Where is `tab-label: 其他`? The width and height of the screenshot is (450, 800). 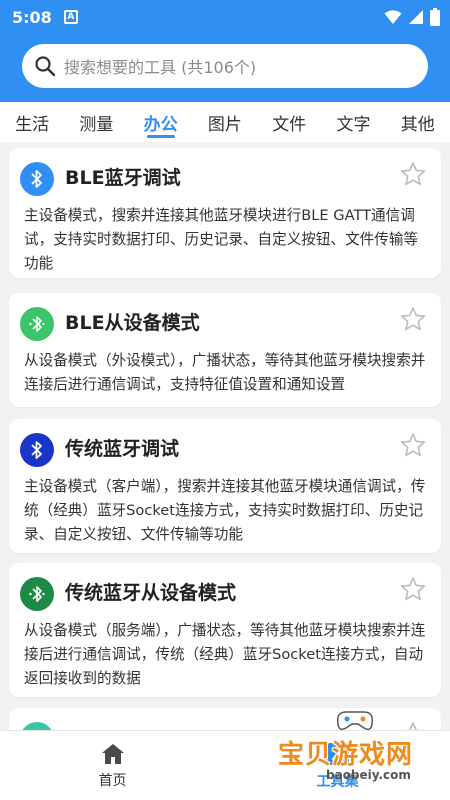 tab-label: 其他 is located at coordinates (417, 124).